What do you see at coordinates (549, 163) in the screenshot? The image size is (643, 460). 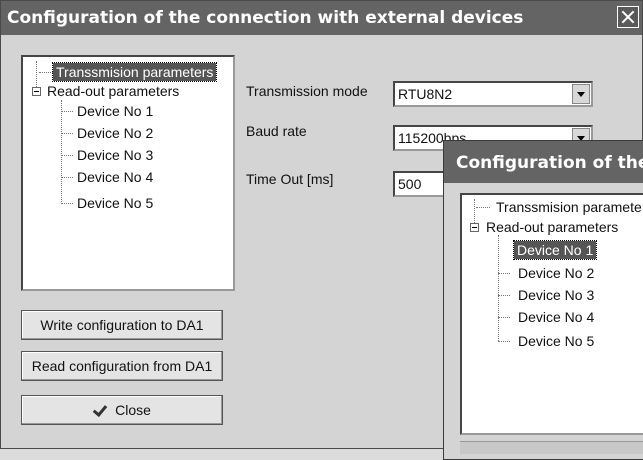 I see `overlay-window-title: Configuration of the c` at bounding box center [549, 163].